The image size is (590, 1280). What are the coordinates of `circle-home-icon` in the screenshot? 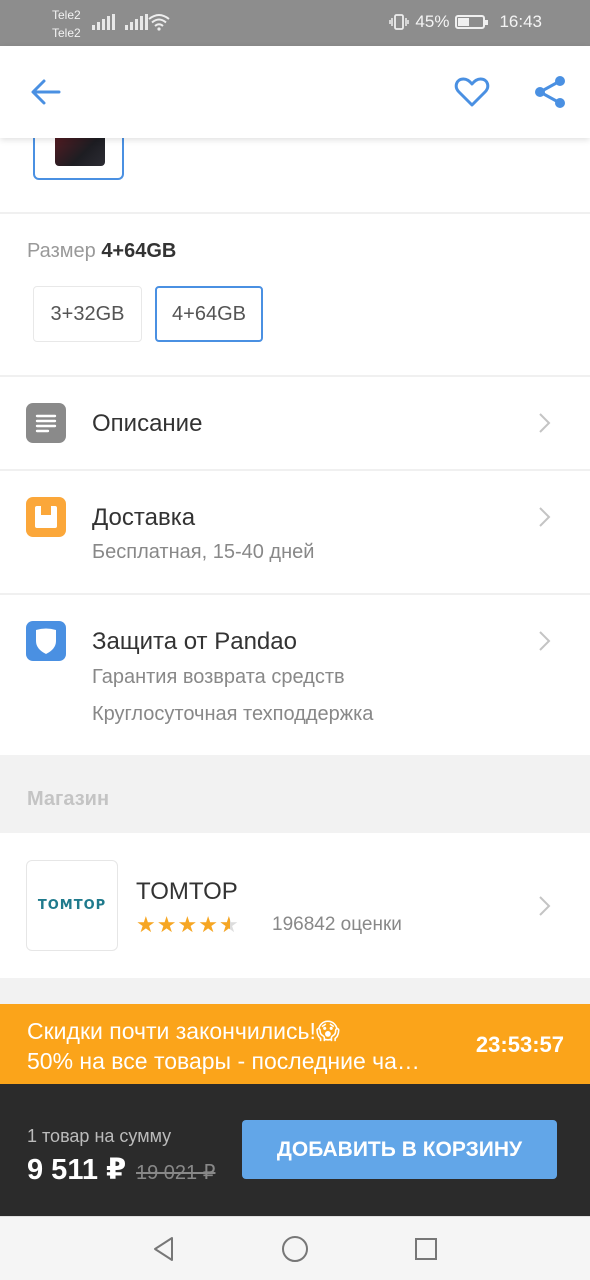 It's located at (295, 1249).